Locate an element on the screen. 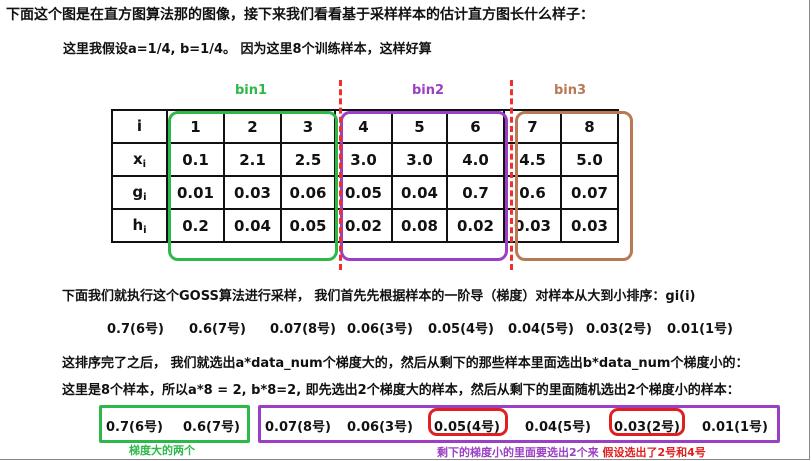  row-header-label: h is located at coordinates (138, 224).